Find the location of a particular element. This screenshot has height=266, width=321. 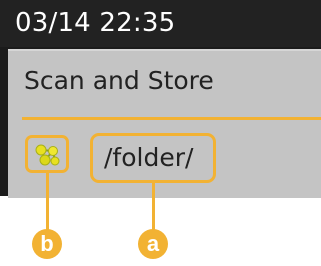

panel-title: Scan and Store is located at coordinates (119, 80).